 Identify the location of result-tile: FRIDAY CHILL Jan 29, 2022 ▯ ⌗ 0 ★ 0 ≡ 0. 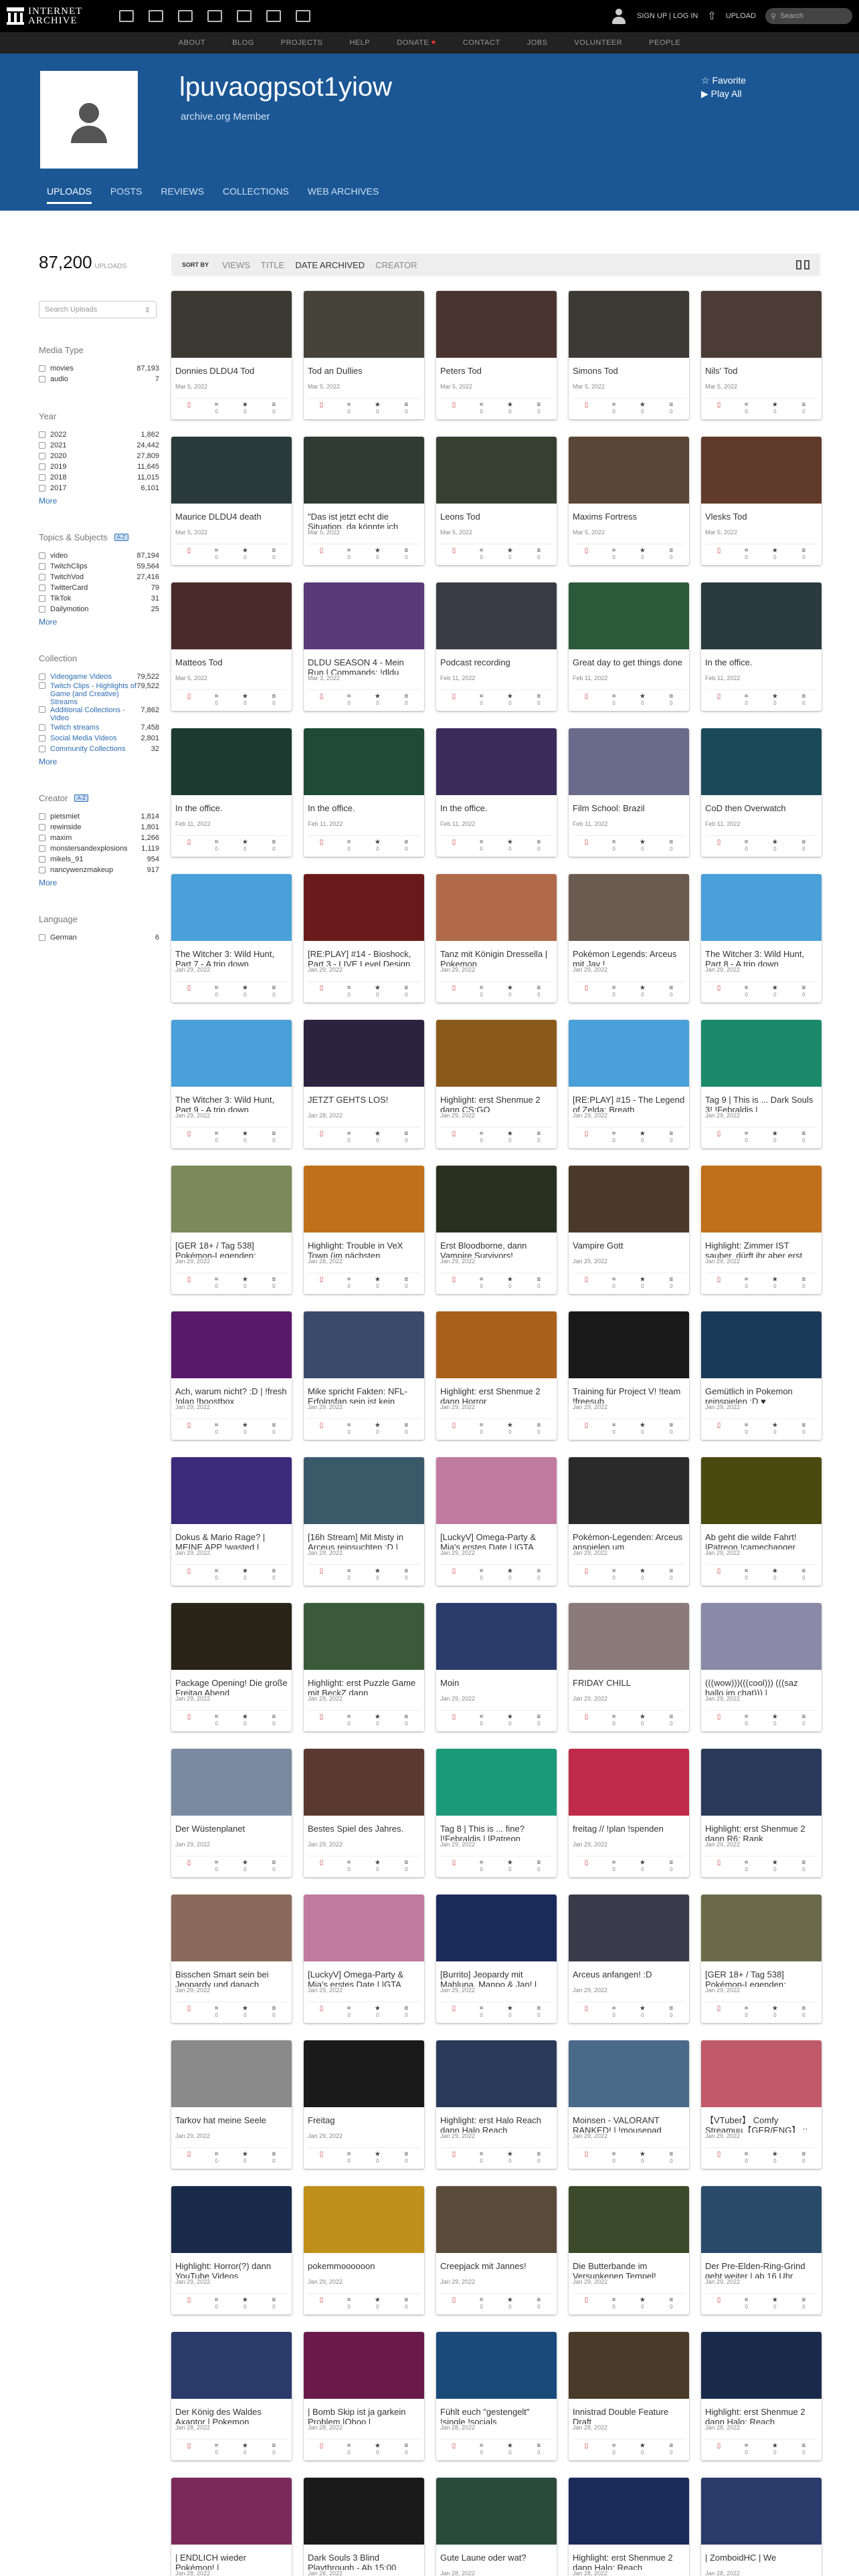
(629, 1667).